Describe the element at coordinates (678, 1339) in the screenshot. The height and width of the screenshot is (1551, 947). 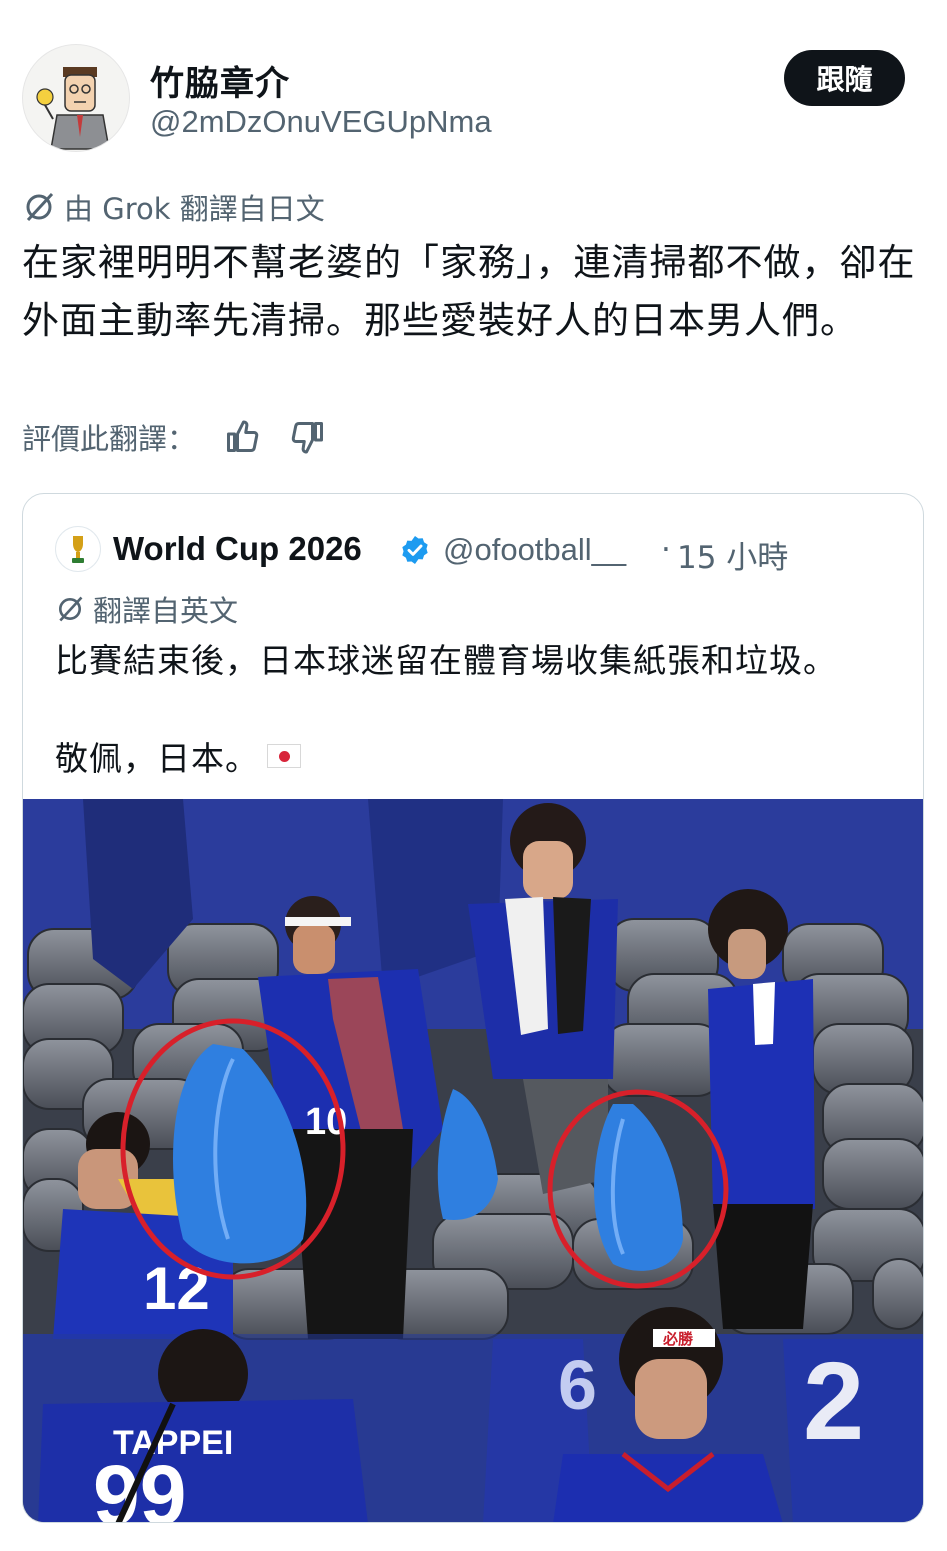
I see `headband-text: 必勝` at that location.